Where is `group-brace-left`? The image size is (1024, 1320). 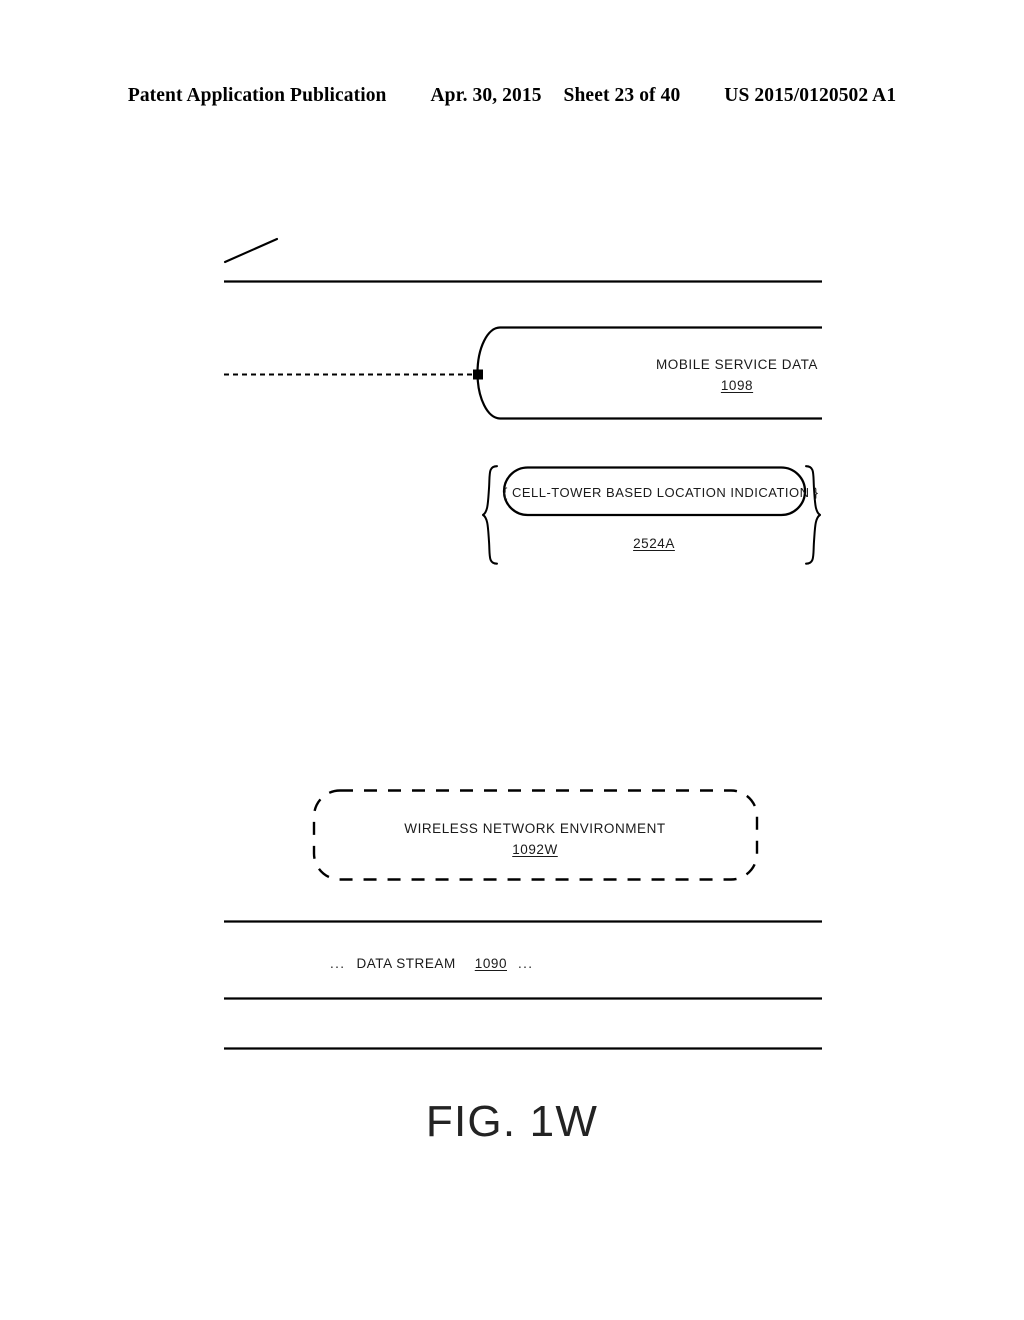 group-brace-left is located at coordinates (490, 515).